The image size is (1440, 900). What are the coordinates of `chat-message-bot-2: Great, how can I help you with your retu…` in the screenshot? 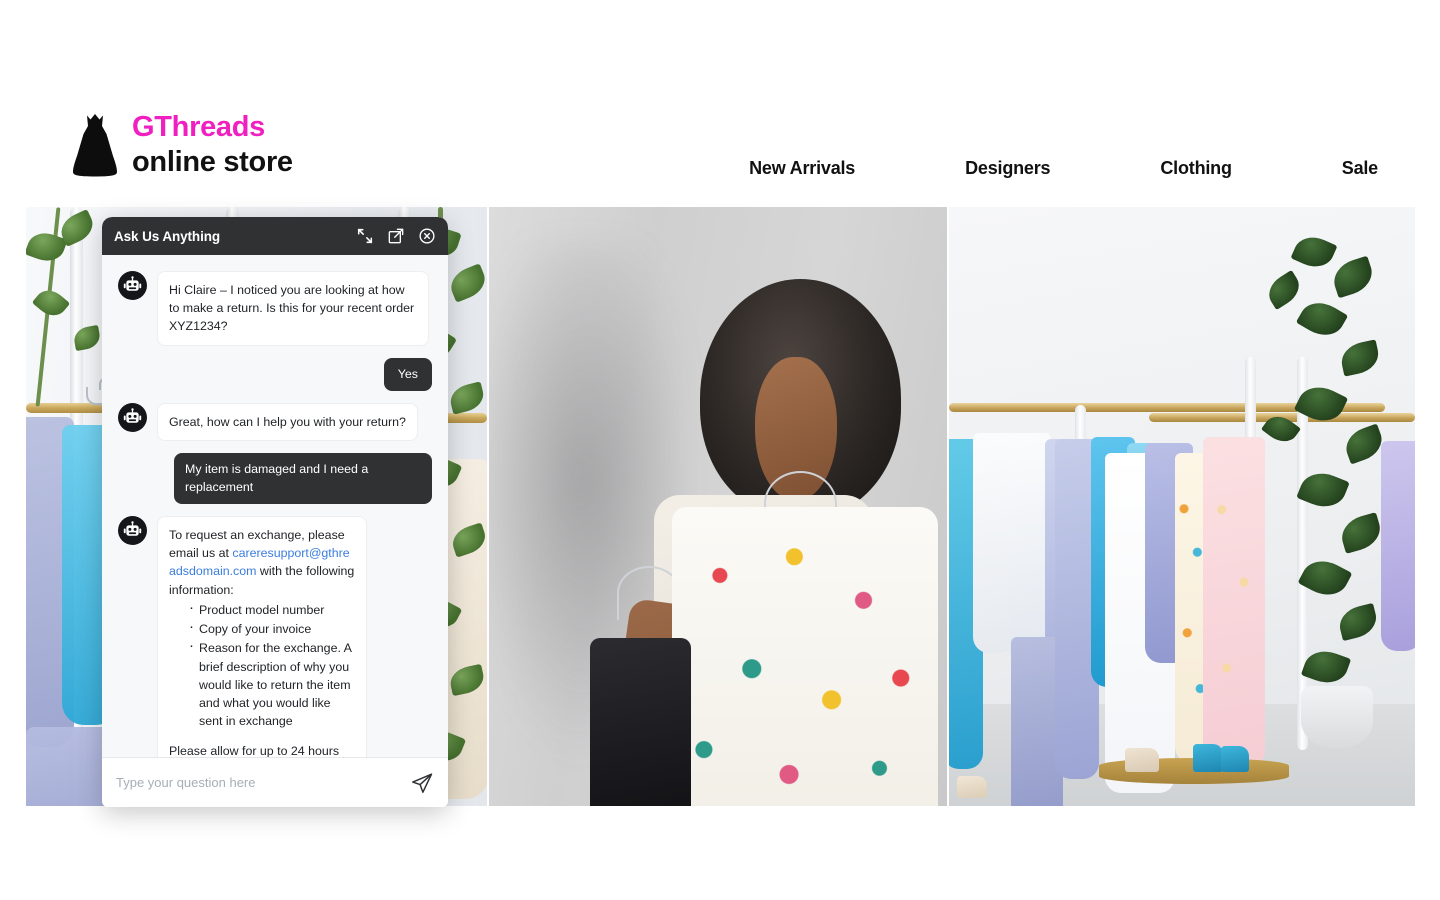 It's located at (275, 422).